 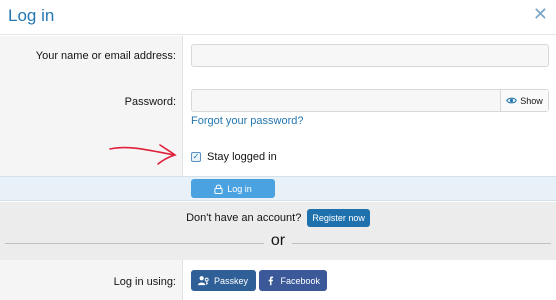 I want to click on close-icon: ✕, so click(x=540, y=14).